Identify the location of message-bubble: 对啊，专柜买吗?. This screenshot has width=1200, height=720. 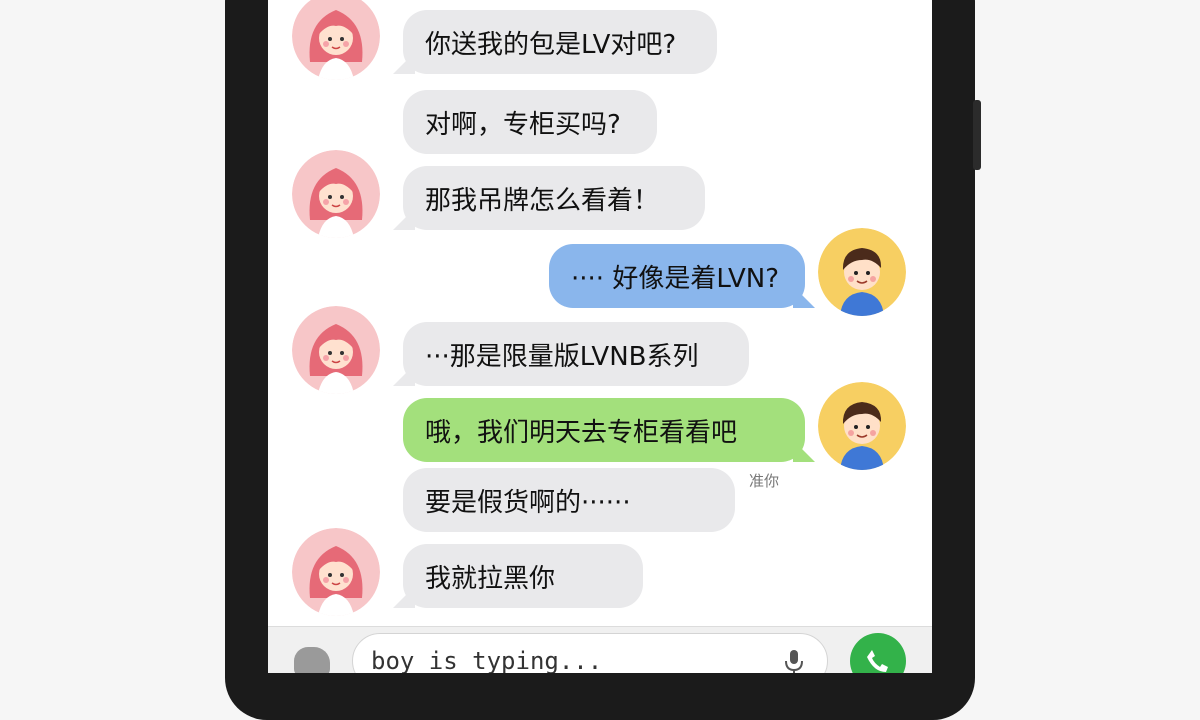
(530, 122).